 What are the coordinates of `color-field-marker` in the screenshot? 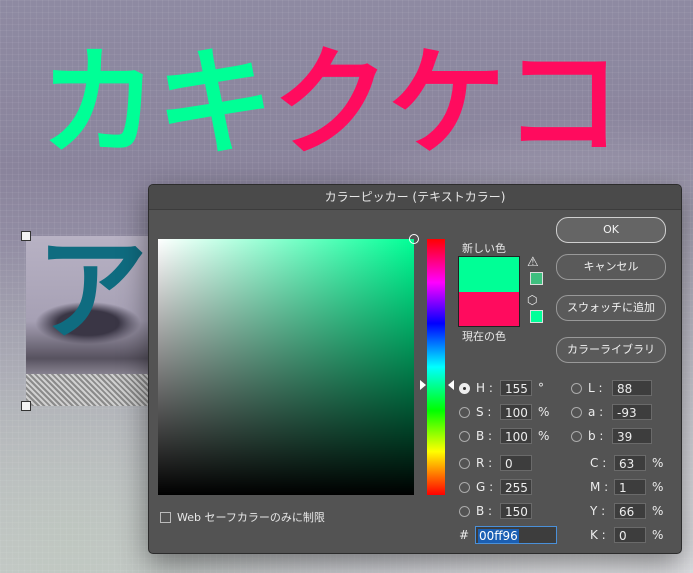 It's located at (414, 239).